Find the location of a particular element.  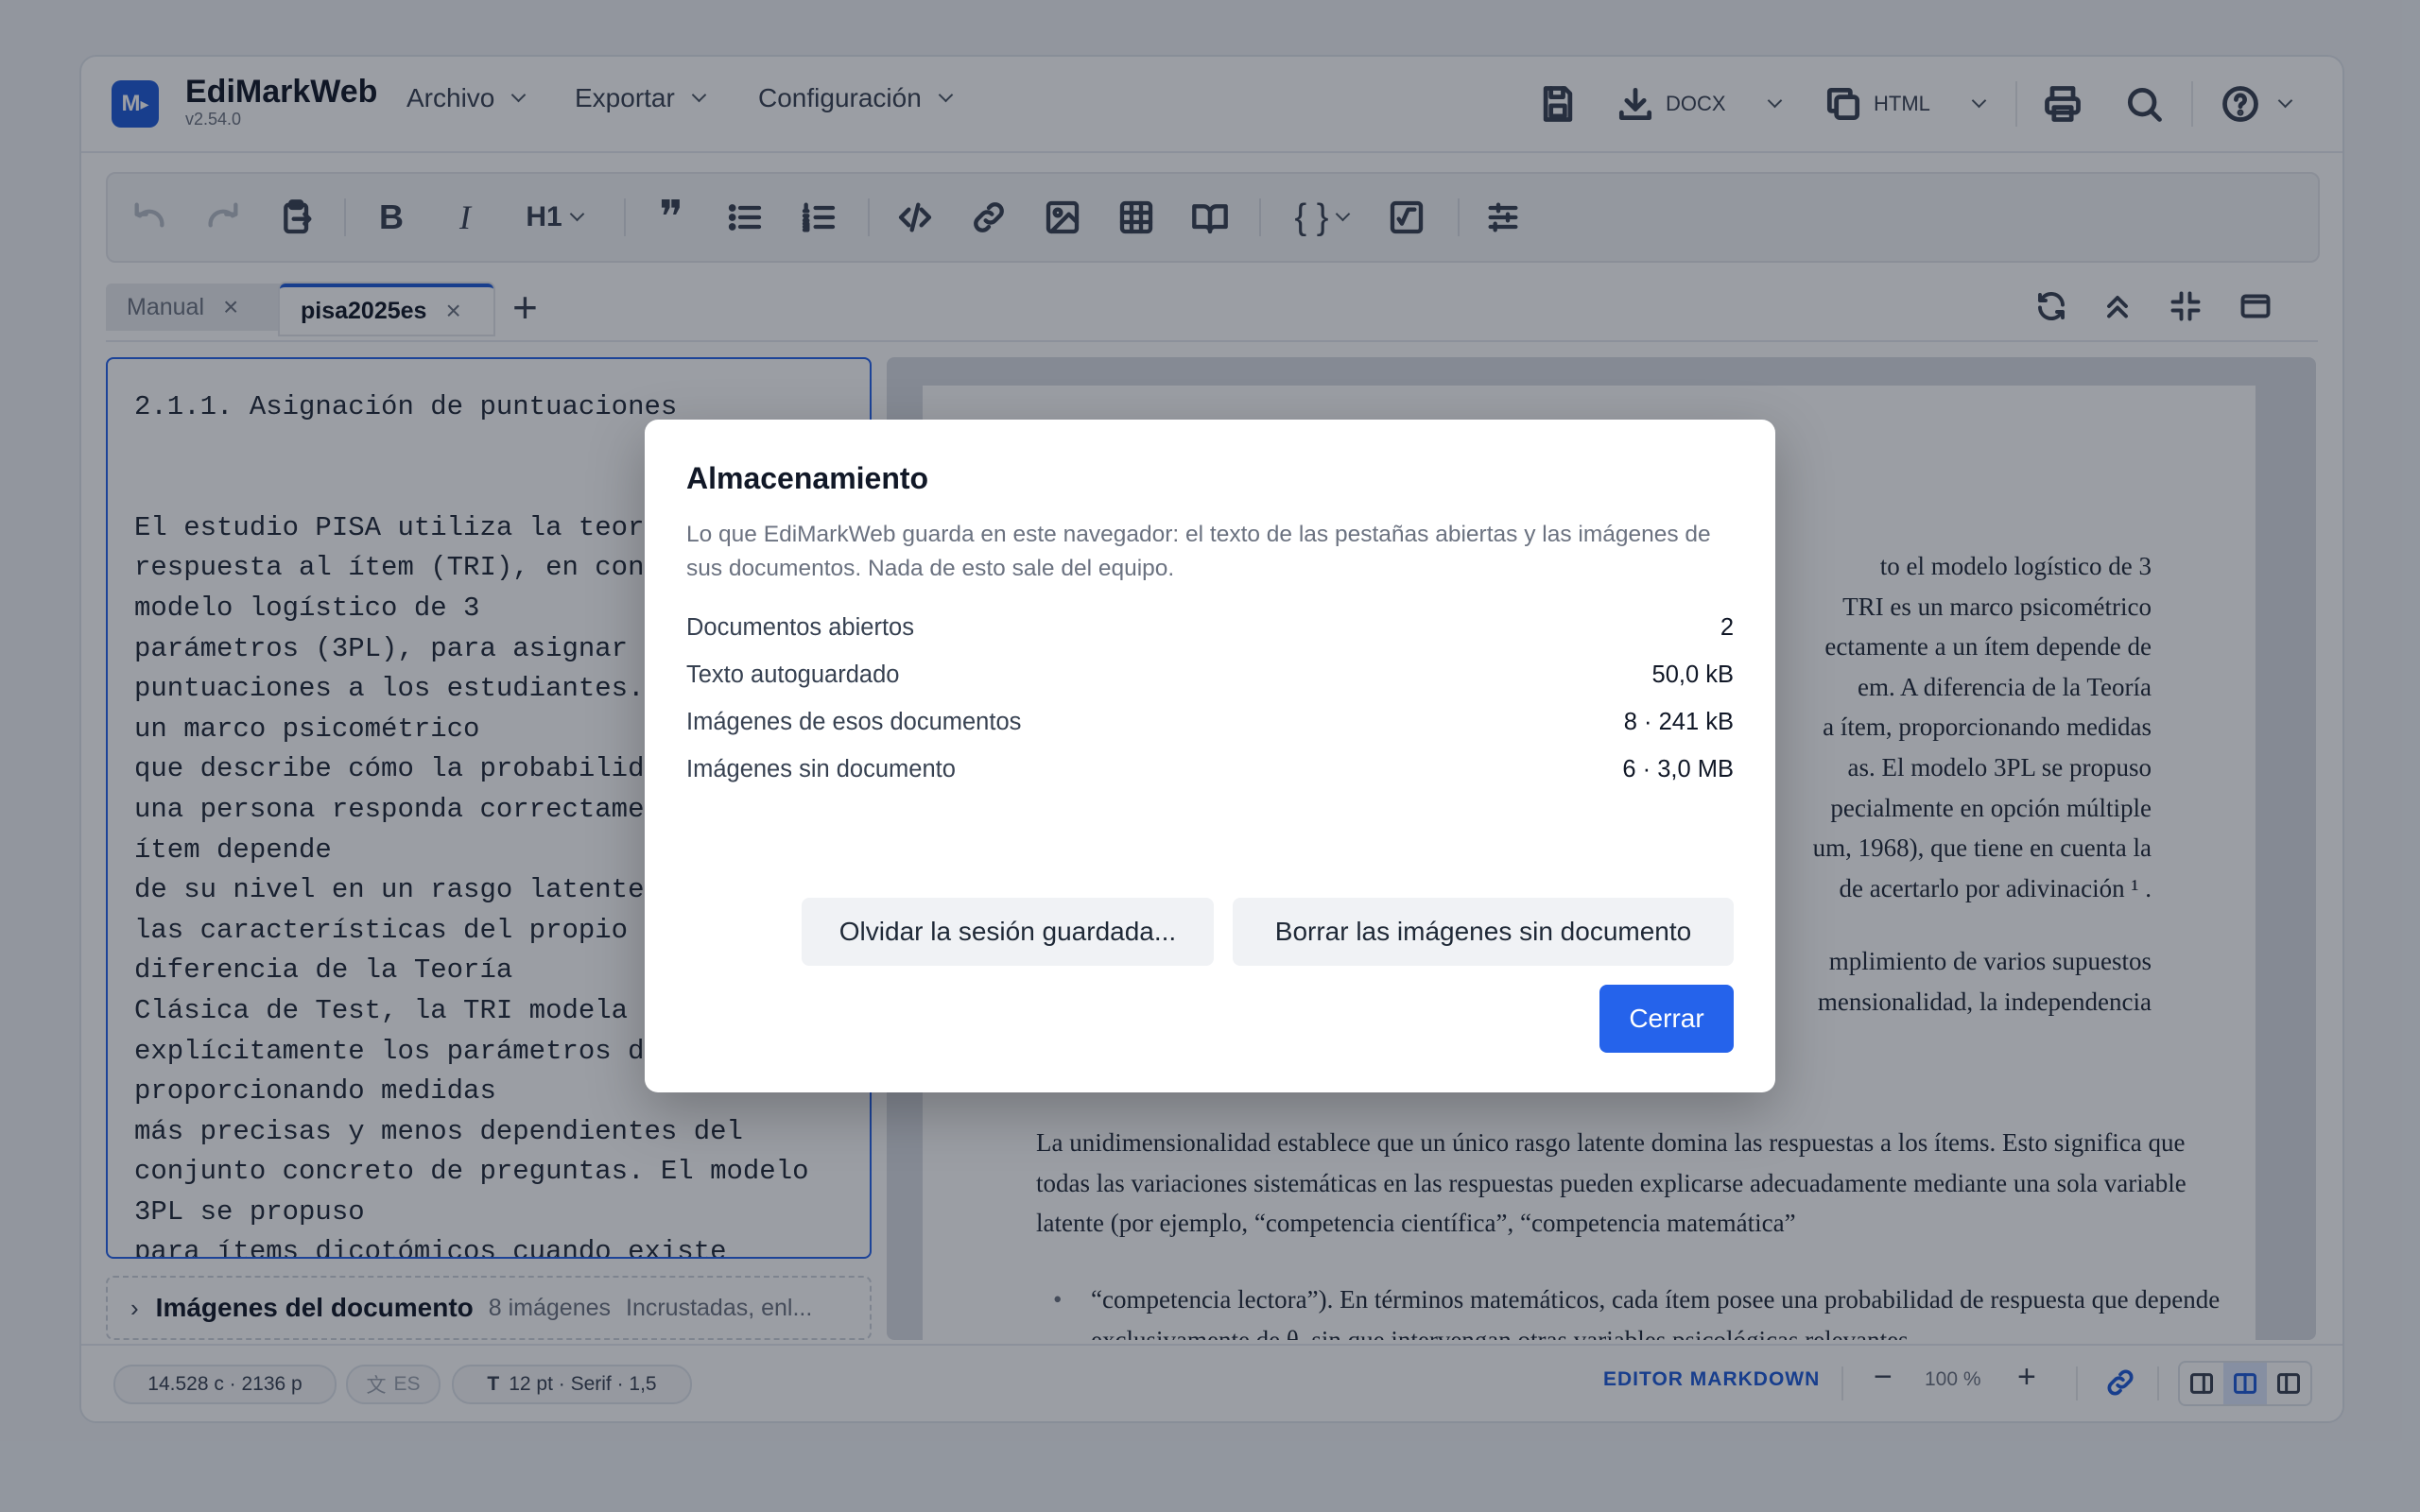

storage-row: Documentos abiertos 2 is located at coordinates (1210, 627).